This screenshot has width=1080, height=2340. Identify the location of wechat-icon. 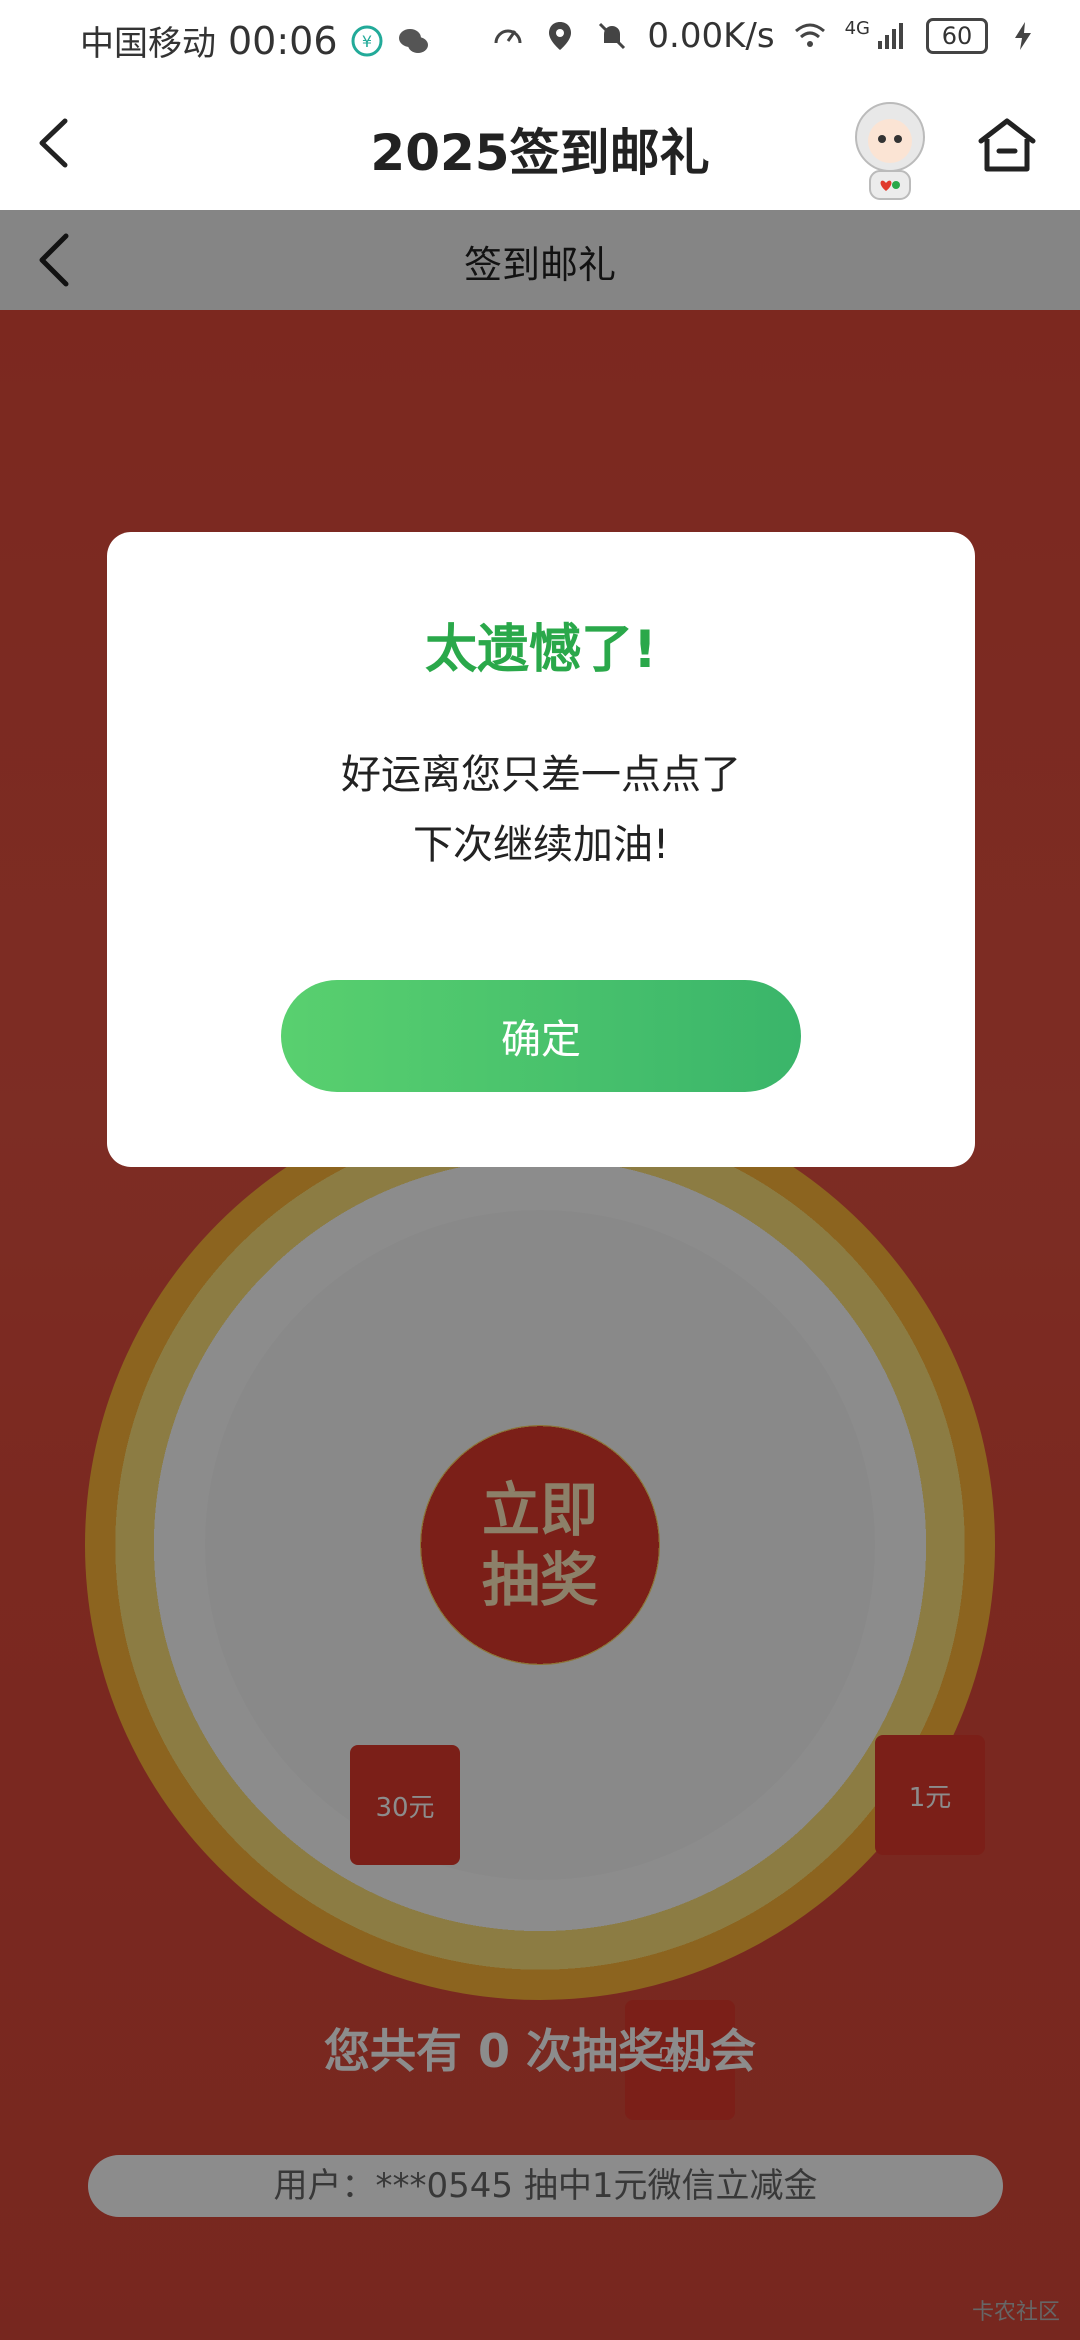
(413, 40).